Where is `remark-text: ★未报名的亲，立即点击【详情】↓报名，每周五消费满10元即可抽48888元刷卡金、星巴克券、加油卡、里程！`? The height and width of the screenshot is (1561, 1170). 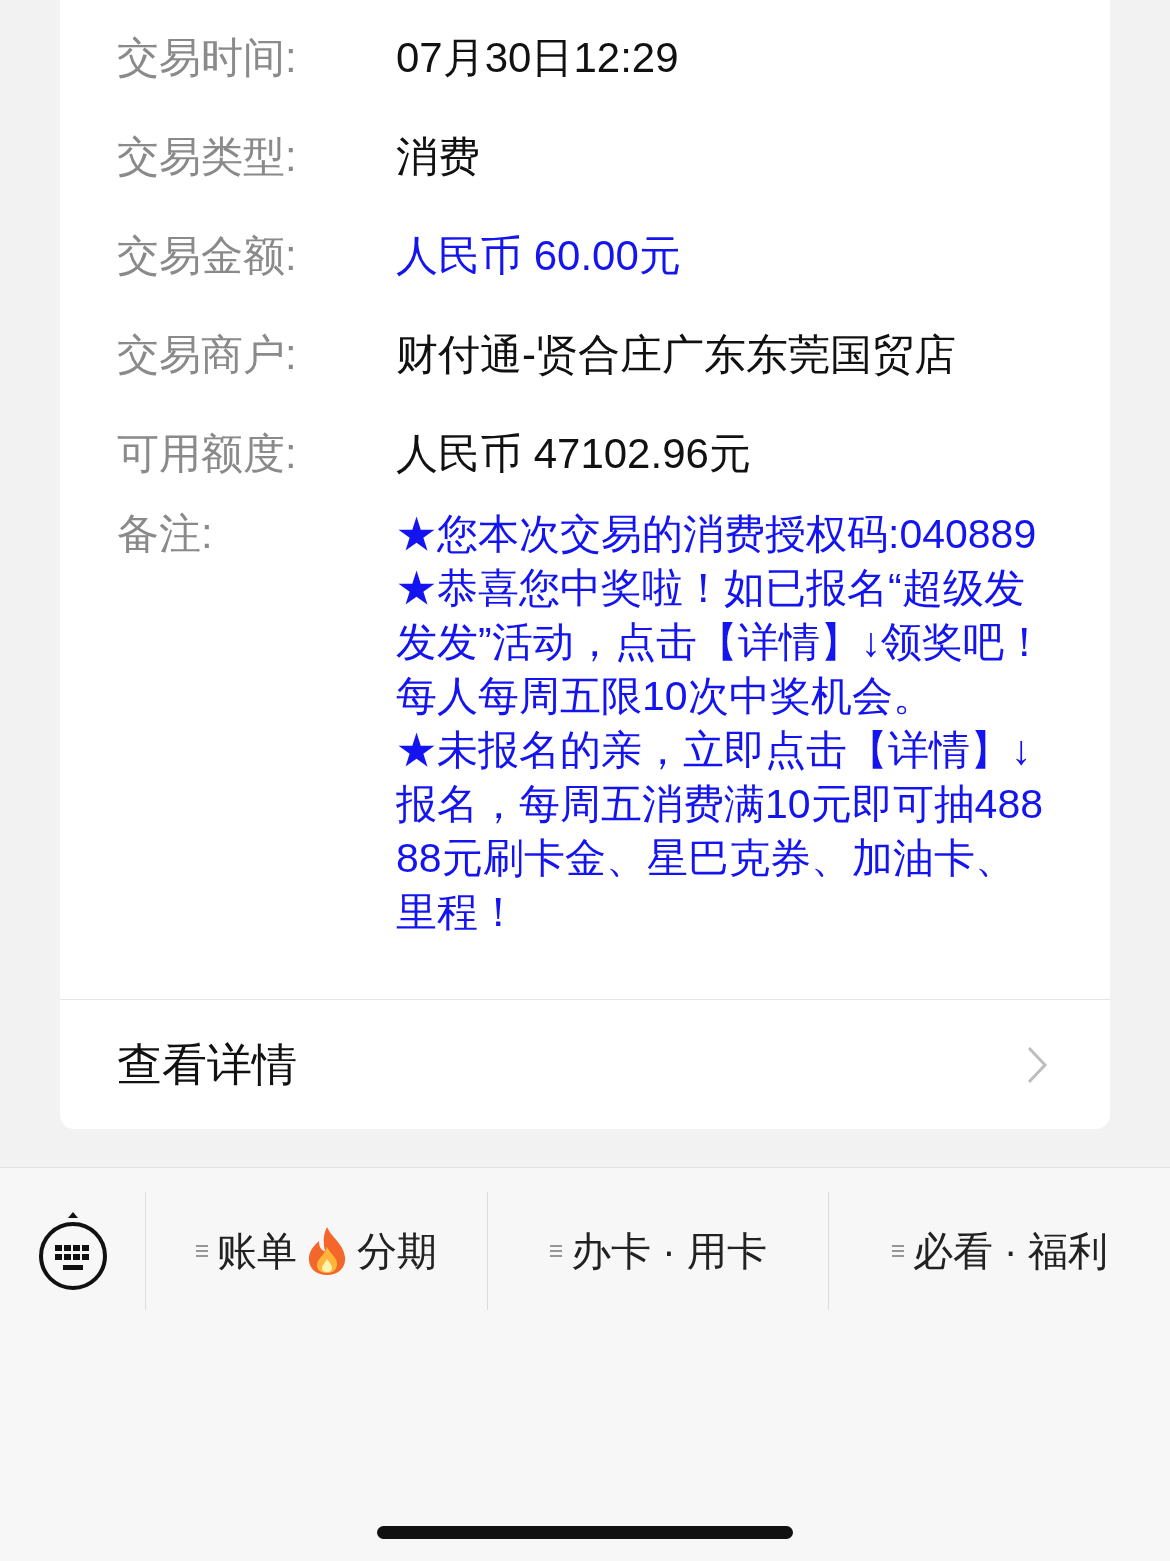
remark-text: ★未报名的亲，立即点击【详情】↓报名，每周五消费满10元即可抽48888元刷卡金、星巴克券、加油卡、里程！ is located at coordinates (720, 831).